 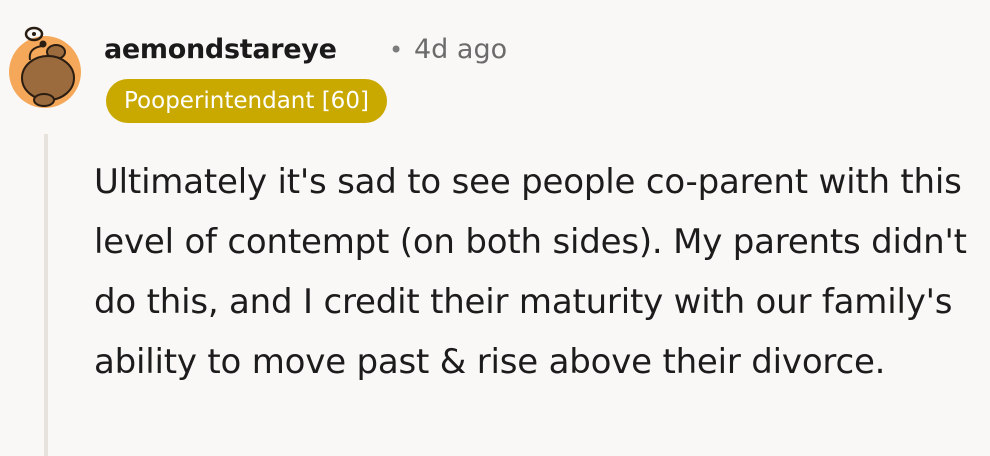 I want to click on thread-line, so click(x=46, y=295).